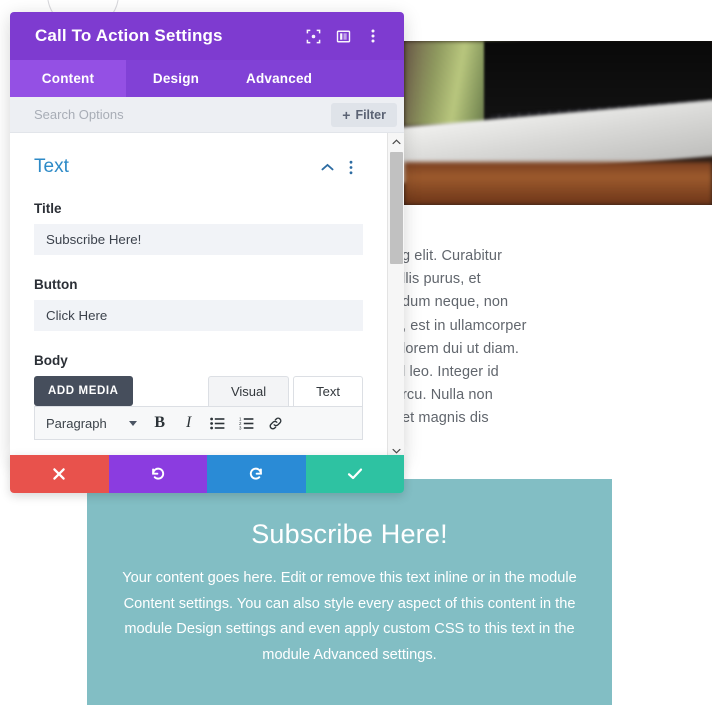 Image resolution: width=712 pixels, height=720 pixels. I want to click on editor-tab-text: Text, so click(328, 391).